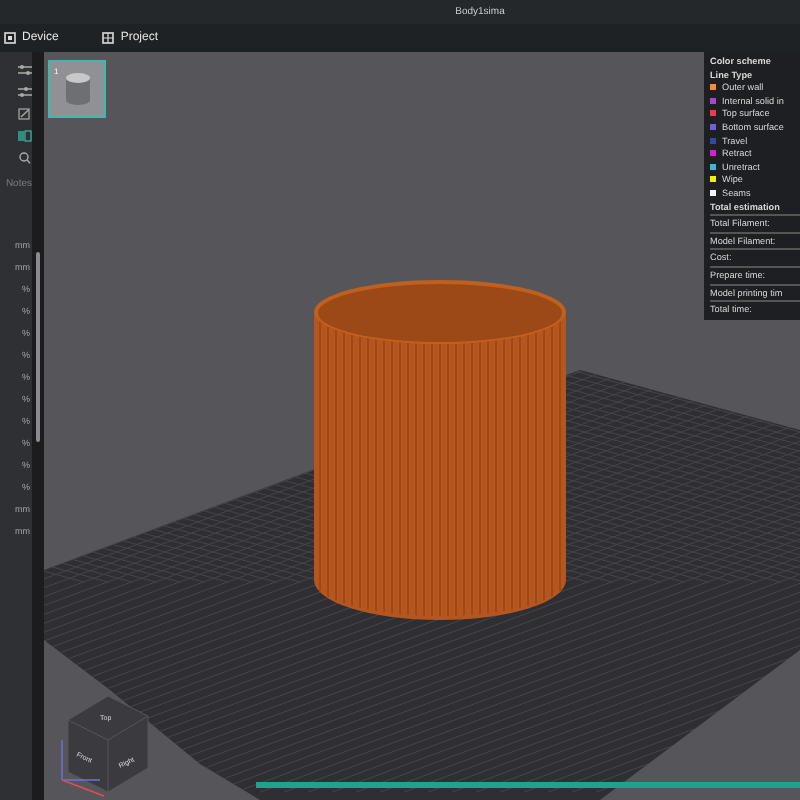 This screenshot has height=800, width=800. Describe the element at coordinates (78, 89) in the screenshot. I see `cylinder-icon` at that location.